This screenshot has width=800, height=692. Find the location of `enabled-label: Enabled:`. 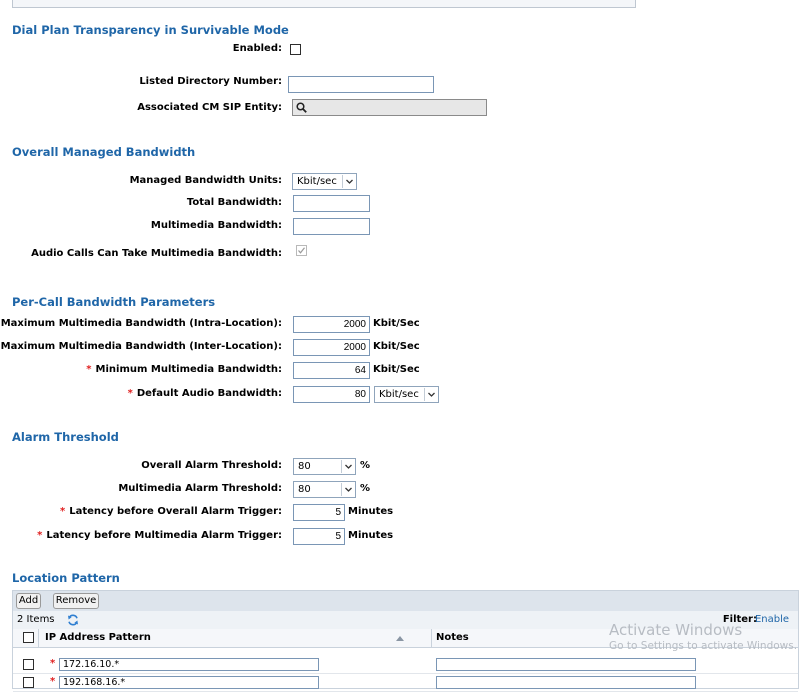

enabled-label: Enabled: is located at coordinates (257, 48).